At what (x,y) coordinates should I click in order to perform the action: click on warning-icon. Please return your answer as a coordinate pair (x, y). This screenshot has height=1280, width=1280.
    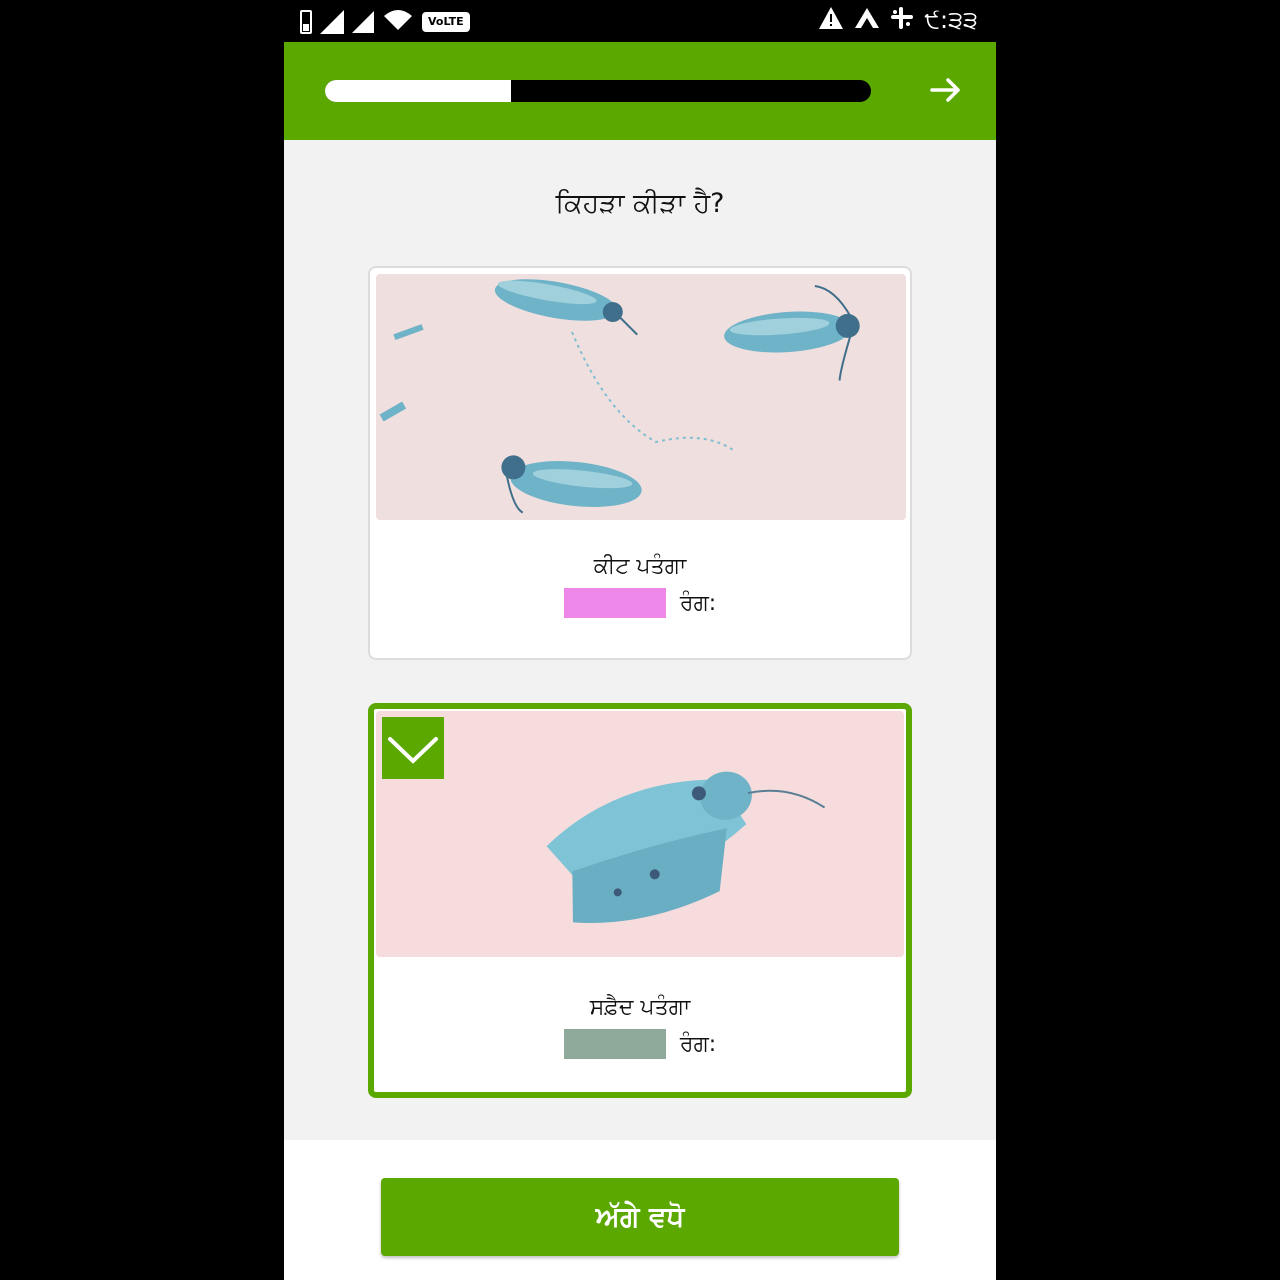
    Looking at the image, I should click on (831, 20).